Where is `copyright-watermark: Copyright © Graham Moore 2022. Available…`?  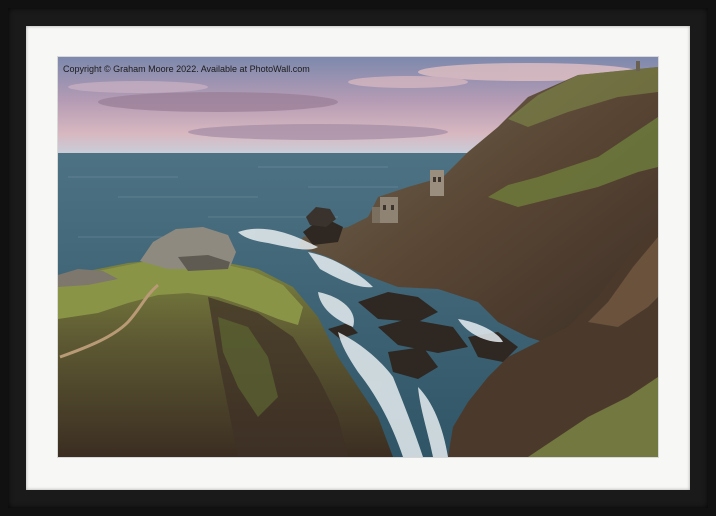
copyright-watermark: Copyright © Graham Moore 2022. Available… is located at coordinates (186, 69).